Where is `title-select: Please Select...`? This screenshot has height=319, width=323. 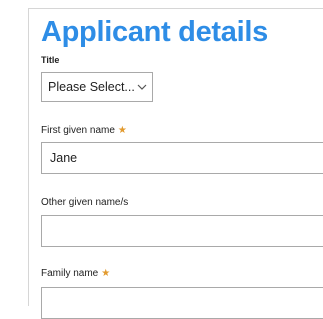 title-select: Please Select... is located at coordinates (97, 87).